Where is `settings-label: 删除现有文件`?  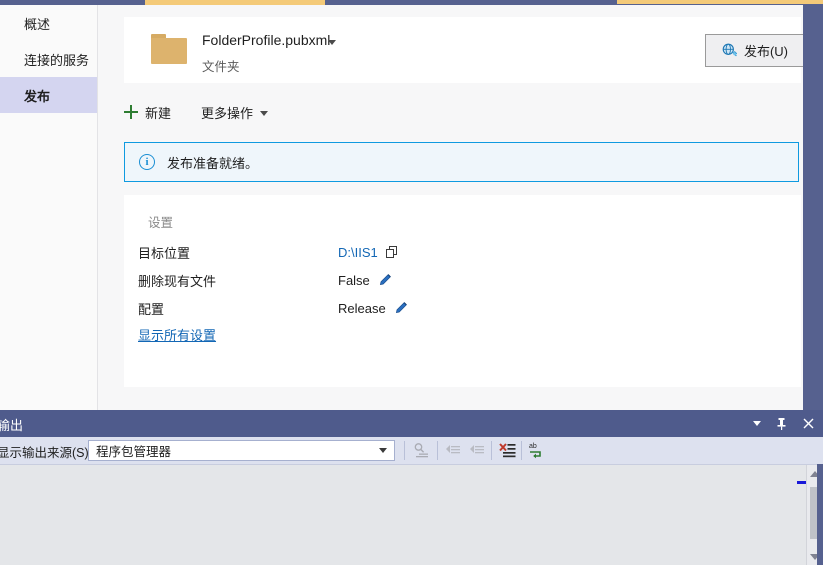
settings-label: 删除现有文件 is located at coordinates (177, 281).